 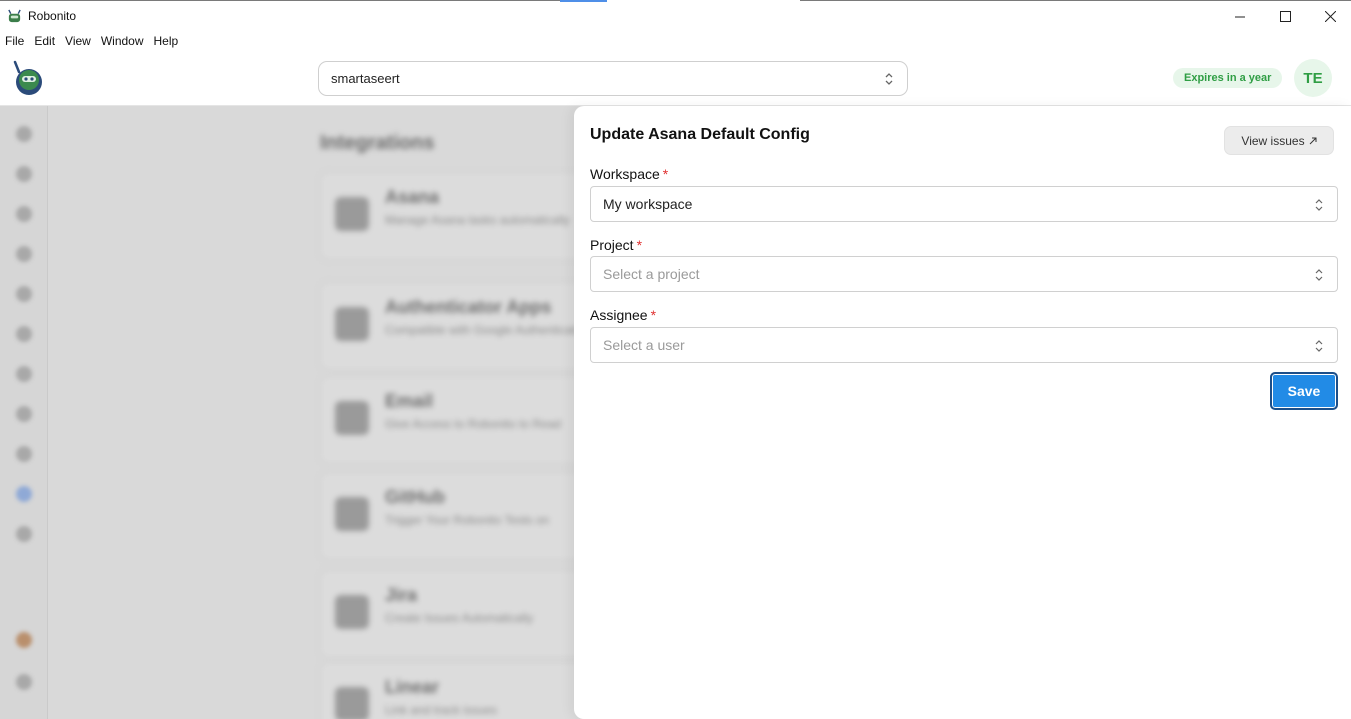 I want to click on view-issues-button: View issues, so click(x=1279, y=140).